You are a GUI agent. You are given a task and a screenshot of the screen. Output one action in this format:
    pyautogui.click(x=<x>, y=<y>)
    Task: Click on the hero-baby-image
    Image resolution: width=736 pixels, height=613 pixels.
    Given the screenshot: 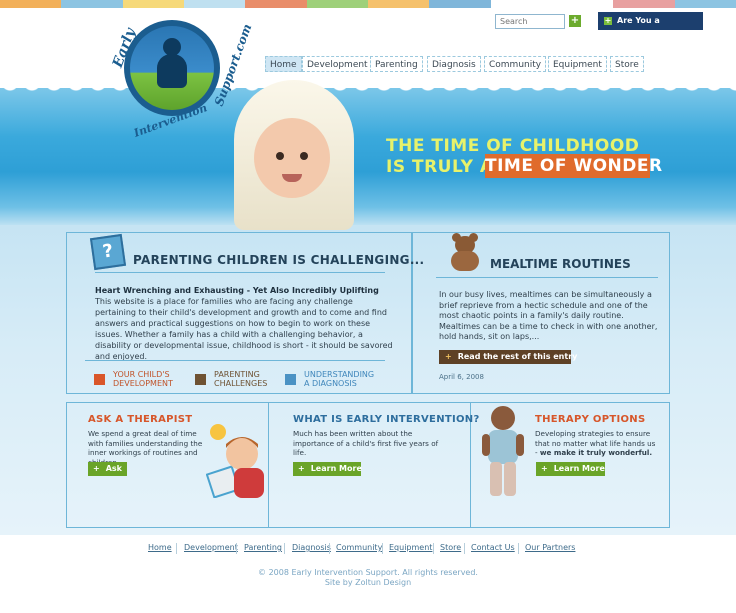 What is the action you would take?
    pyautogui.click(x=294, y=155)
    